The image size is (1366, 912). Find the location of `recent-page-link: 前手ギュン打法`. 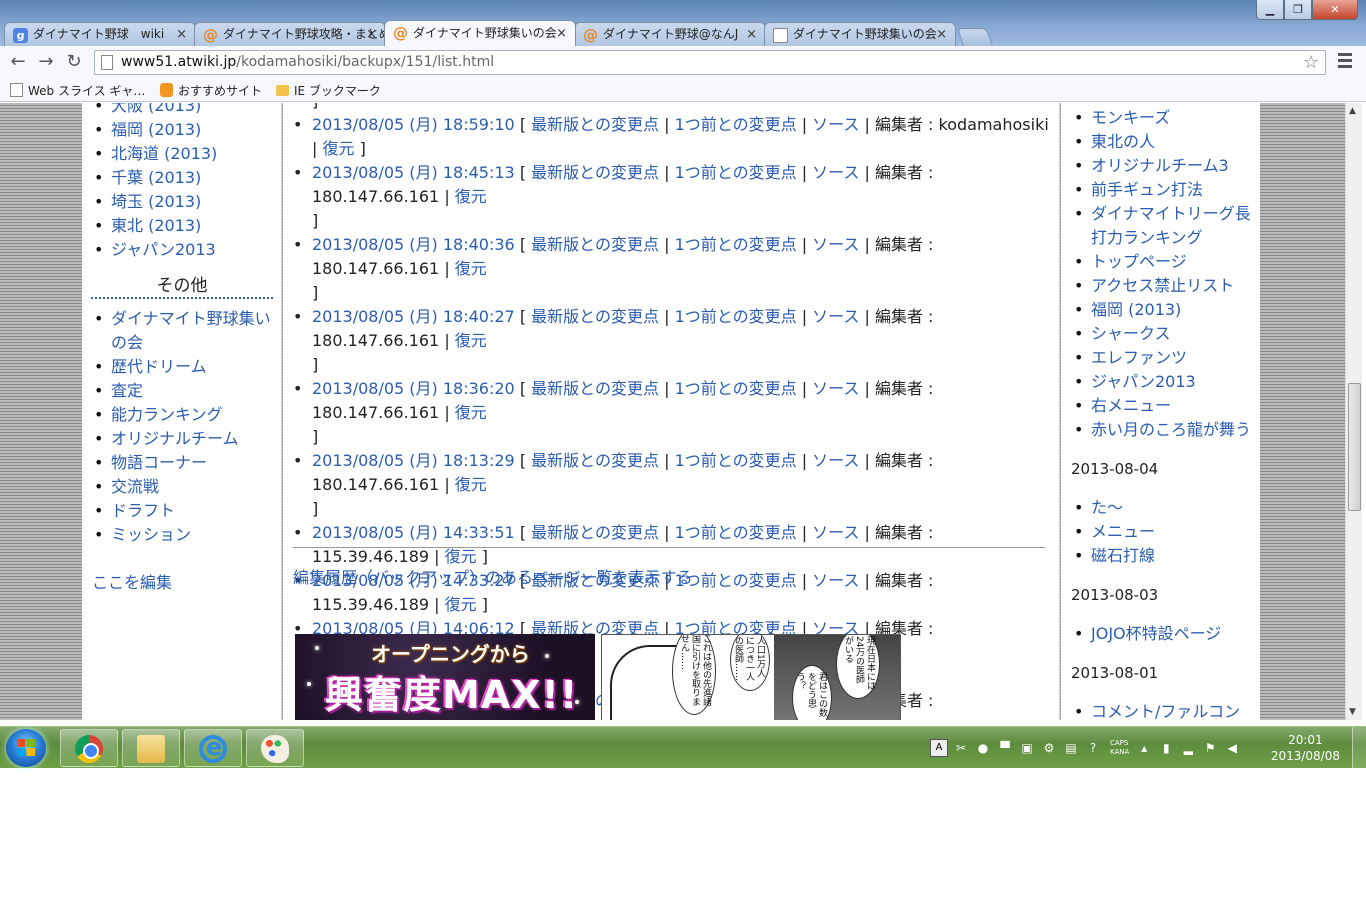

recent-page-link: 前手ギュン打法 is located at coordinates (1163, 190).